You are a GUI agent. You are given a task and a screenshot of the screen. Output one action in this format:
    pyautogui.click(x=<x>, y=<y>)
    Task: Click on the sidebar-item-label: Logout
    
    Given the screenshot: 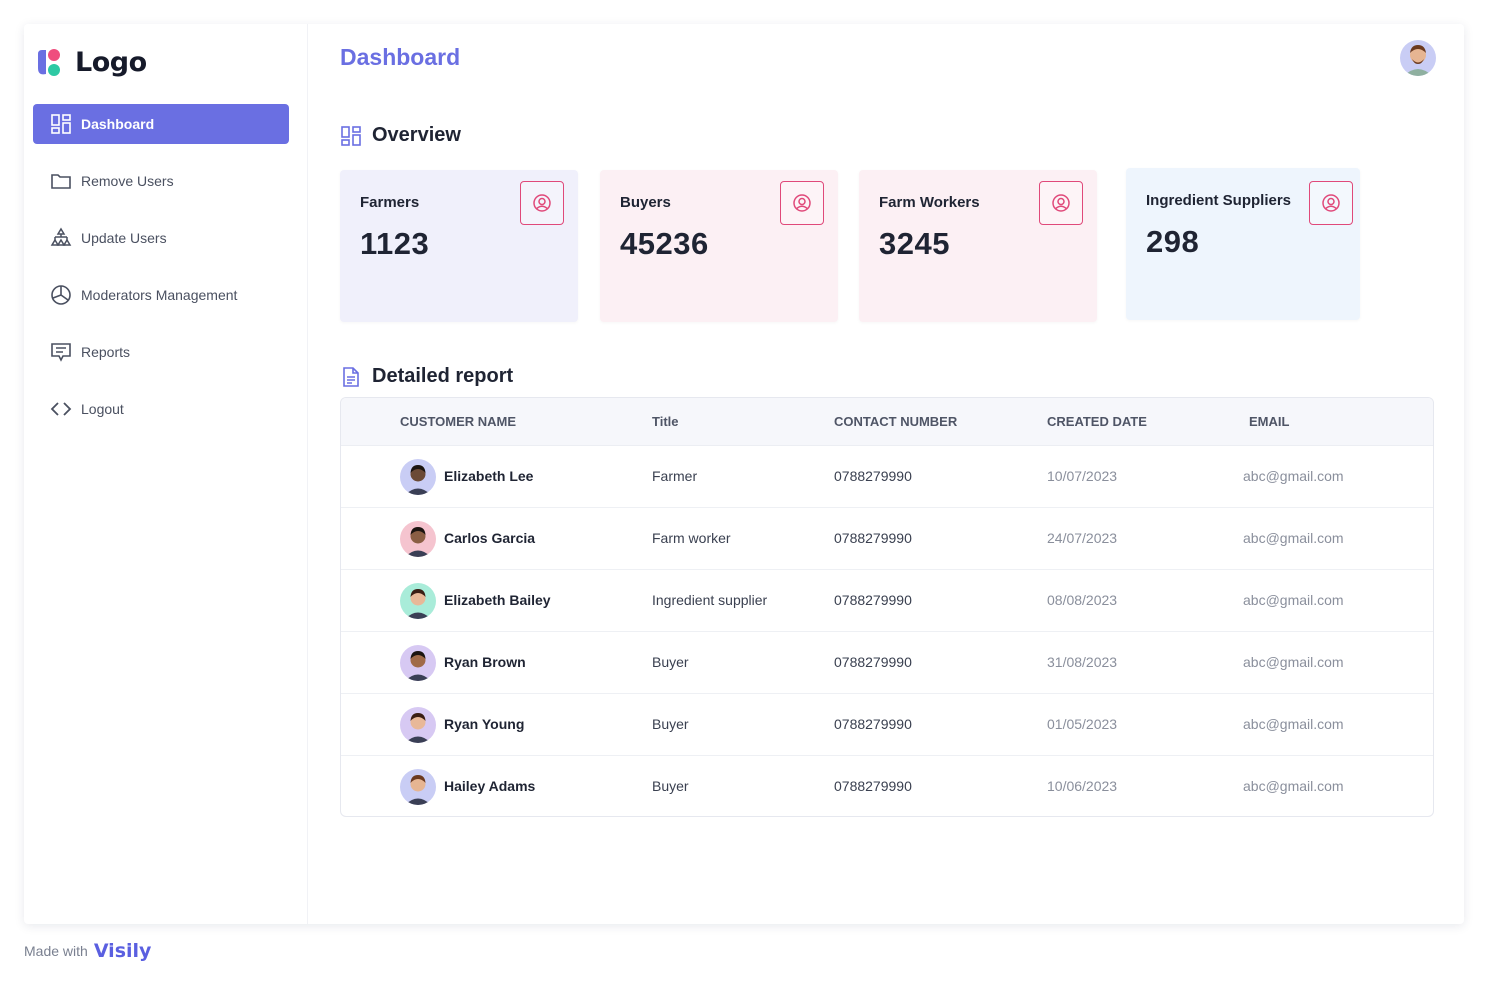 What is the action you would take?
    pyautogui.click(x=102, y=409)
    